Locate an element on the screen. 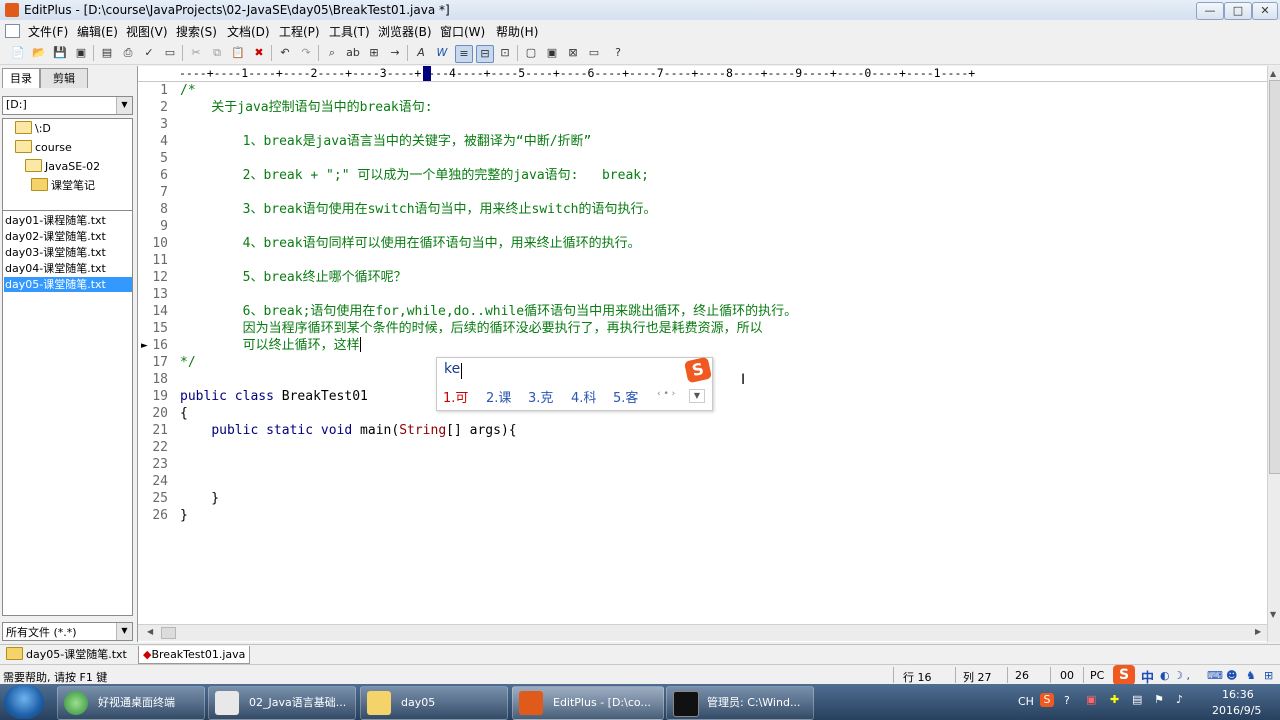 This screenshot has width=1280, height=720. find-in-files-icon: ⊞ is located at coordinates (374, 53).